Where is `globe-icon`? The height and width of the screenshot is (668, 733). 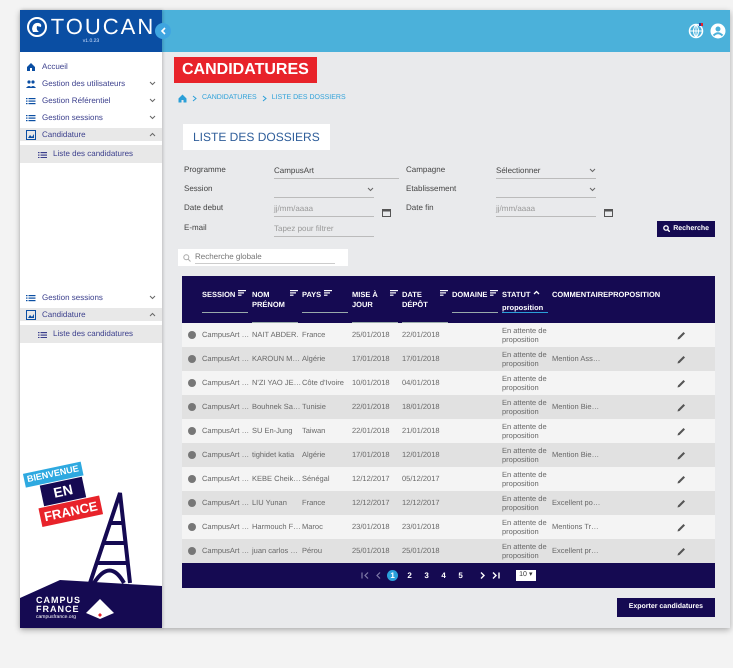 globe-icon is located at coordinates (696, 31).